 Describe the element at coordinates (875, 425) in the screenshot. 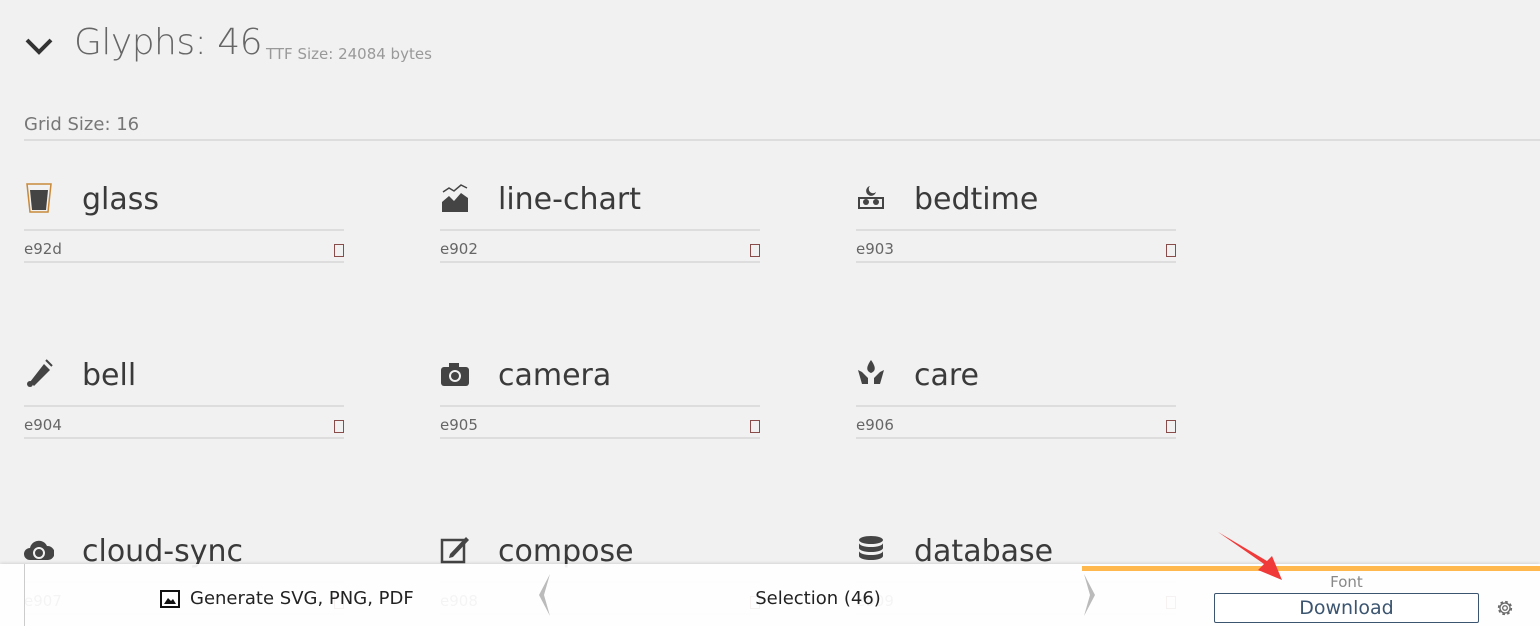

I see `glyph-code: e906` at that location.